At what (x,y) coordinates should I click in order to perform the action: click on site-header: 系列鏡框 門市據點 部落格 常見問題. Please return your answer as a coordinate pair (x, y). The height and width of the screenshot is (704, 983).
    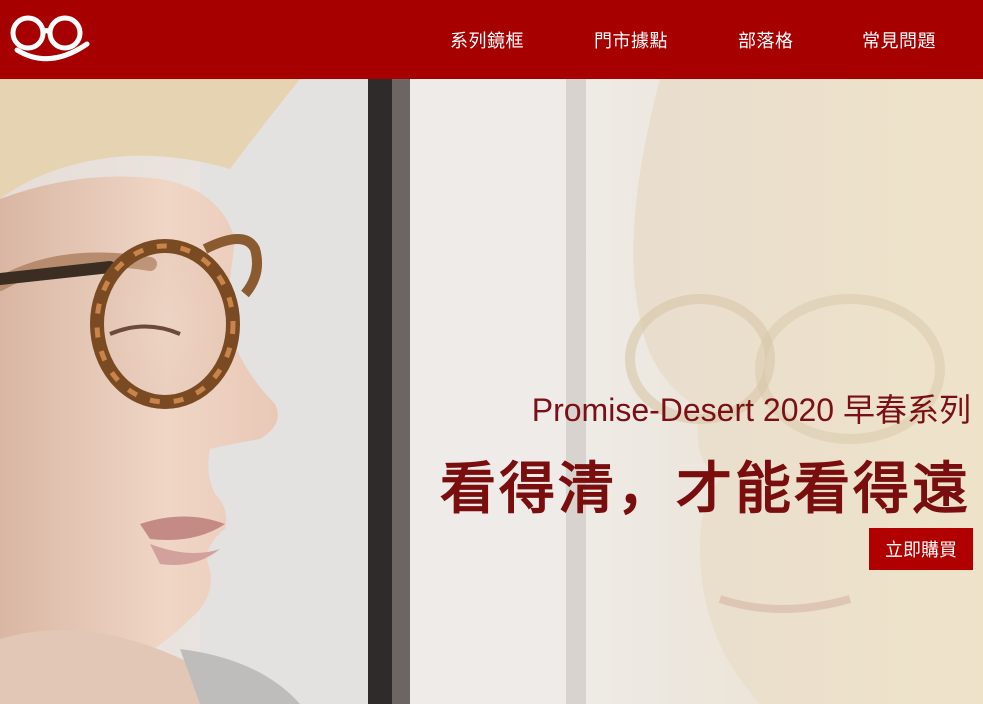
    Looking at the image, I should click on (491, 39).